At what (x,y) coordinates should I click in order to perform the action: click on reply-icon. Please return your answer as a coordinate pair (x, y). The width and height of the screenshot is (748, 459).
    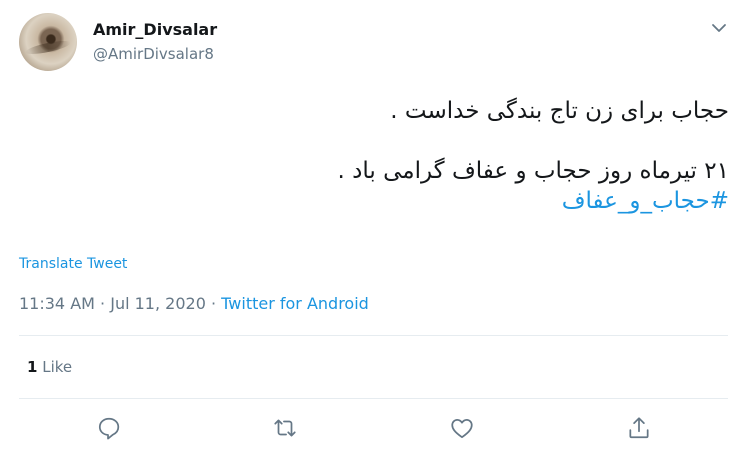
    Looking at the image, I should click on (109, 428).